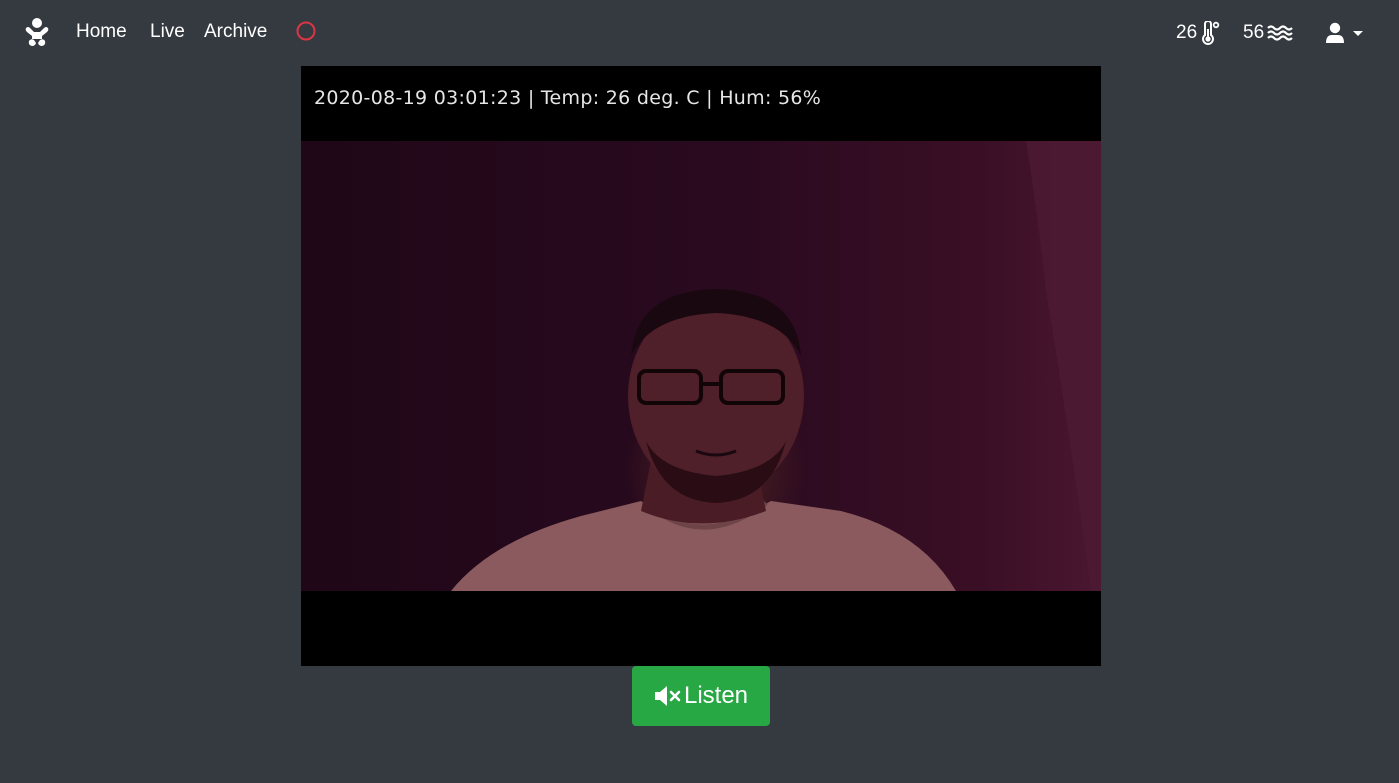 The width and height of the screenshot is (1399, 783). I want to click on humidity-value: 56, so click(1254, 32).